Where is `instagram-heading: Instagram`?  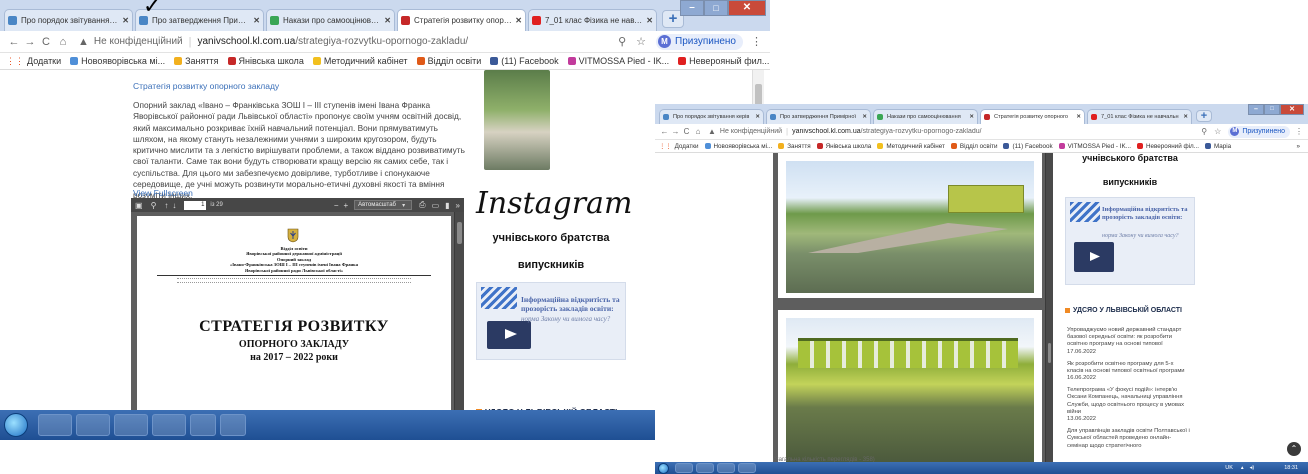
instagram-heading: Instagram is located at coordinates (554, 203).